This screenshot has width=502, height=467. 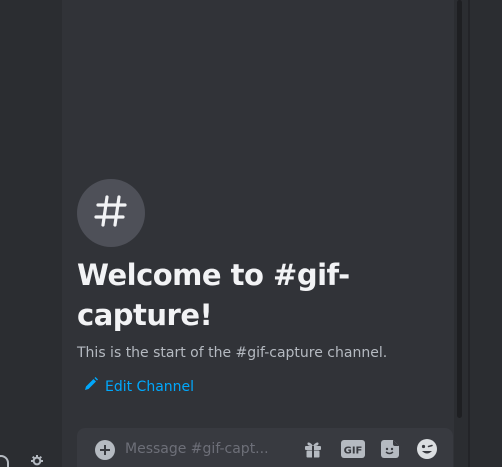 I want to click on message-input, so click(x=200, y=449).